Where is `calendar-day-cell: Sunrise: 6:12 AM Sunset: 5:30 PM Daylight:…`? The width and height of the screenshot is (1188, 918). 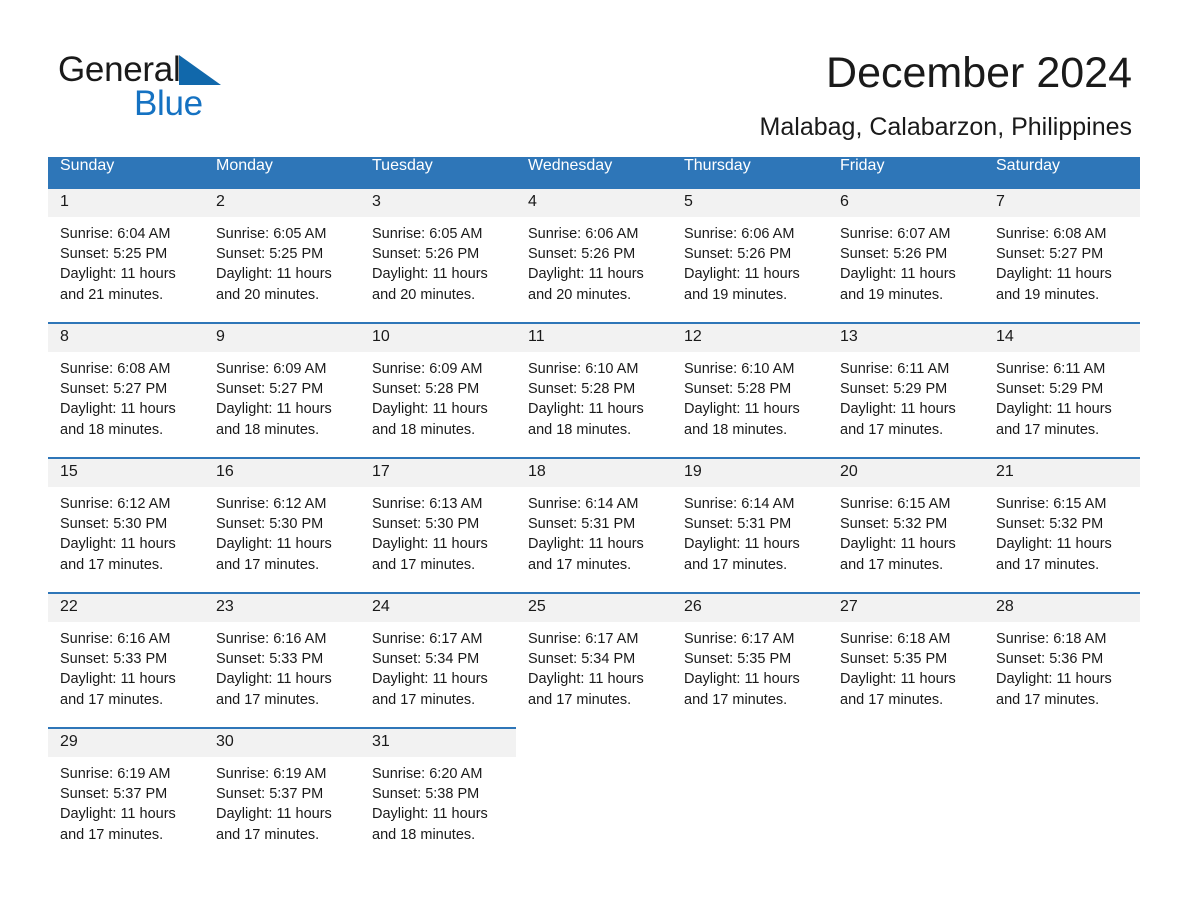
calendar-day-cell: Sunrise: 6:12 AM Sunset: 5:30 PM Daylight:… is located at coordinates (282, 540).